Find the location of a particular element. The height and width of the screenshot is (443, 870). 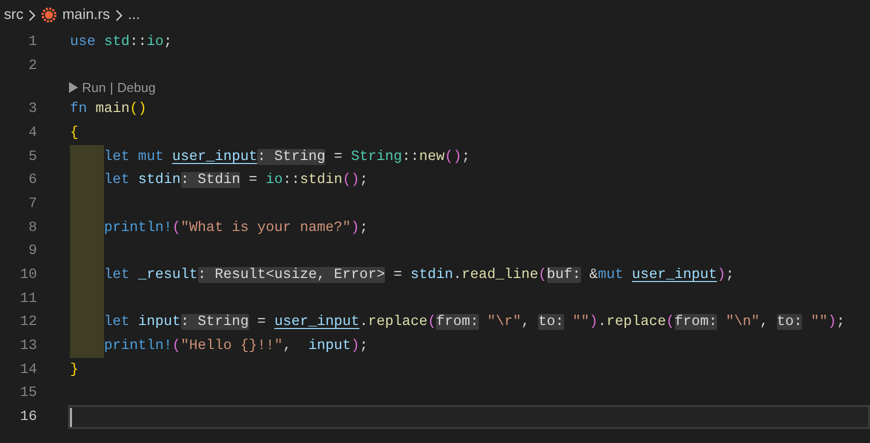

text-cursor is located at coordinates (71, 417).